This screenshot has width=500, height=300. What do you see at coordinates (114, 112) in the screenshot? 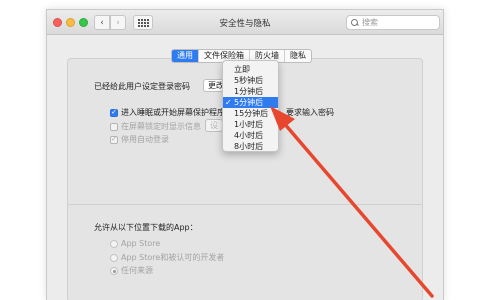
I see `require-password-checkbox: ✓` at bounding box center [114, 112].